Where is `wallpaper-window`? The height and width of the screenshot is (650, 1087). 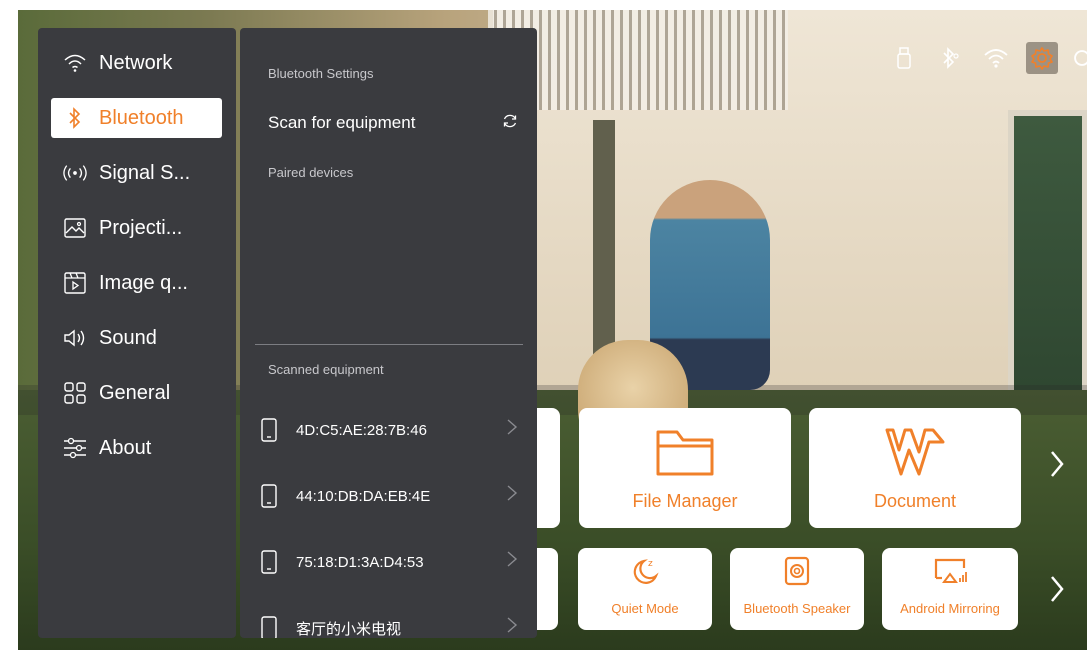 wallpaper-window is located at coordinates (1047, 260).